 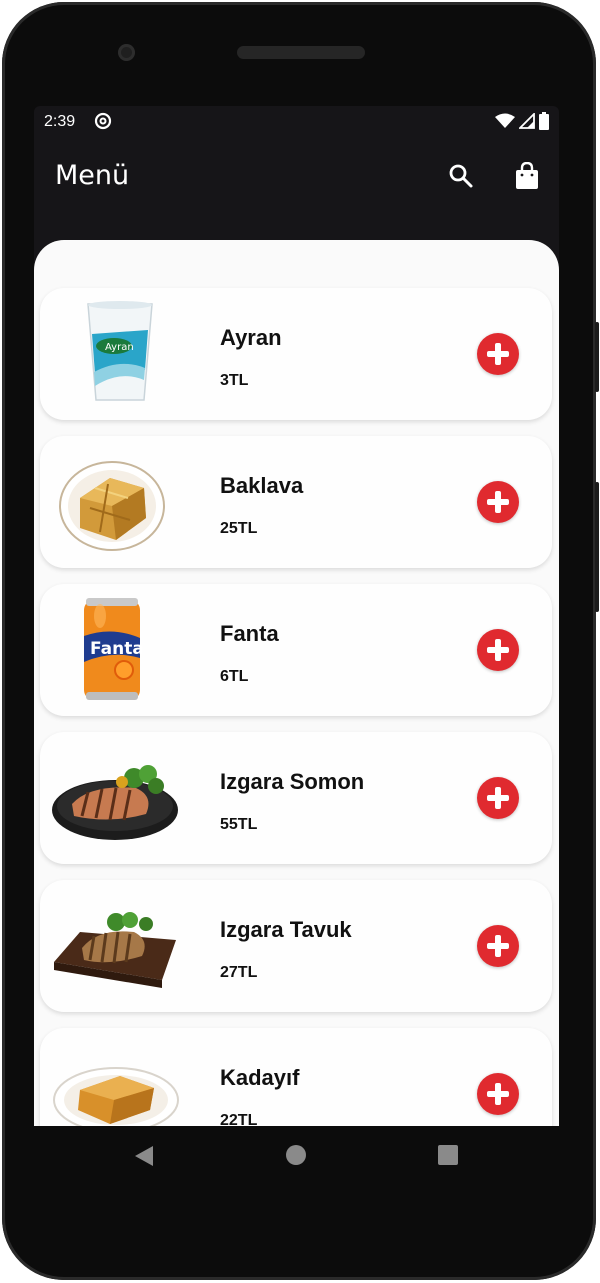 What do you see at coordinates (144, 1156) in the screenshot?
I see `back-icon` at bounding box center [144, 1156].